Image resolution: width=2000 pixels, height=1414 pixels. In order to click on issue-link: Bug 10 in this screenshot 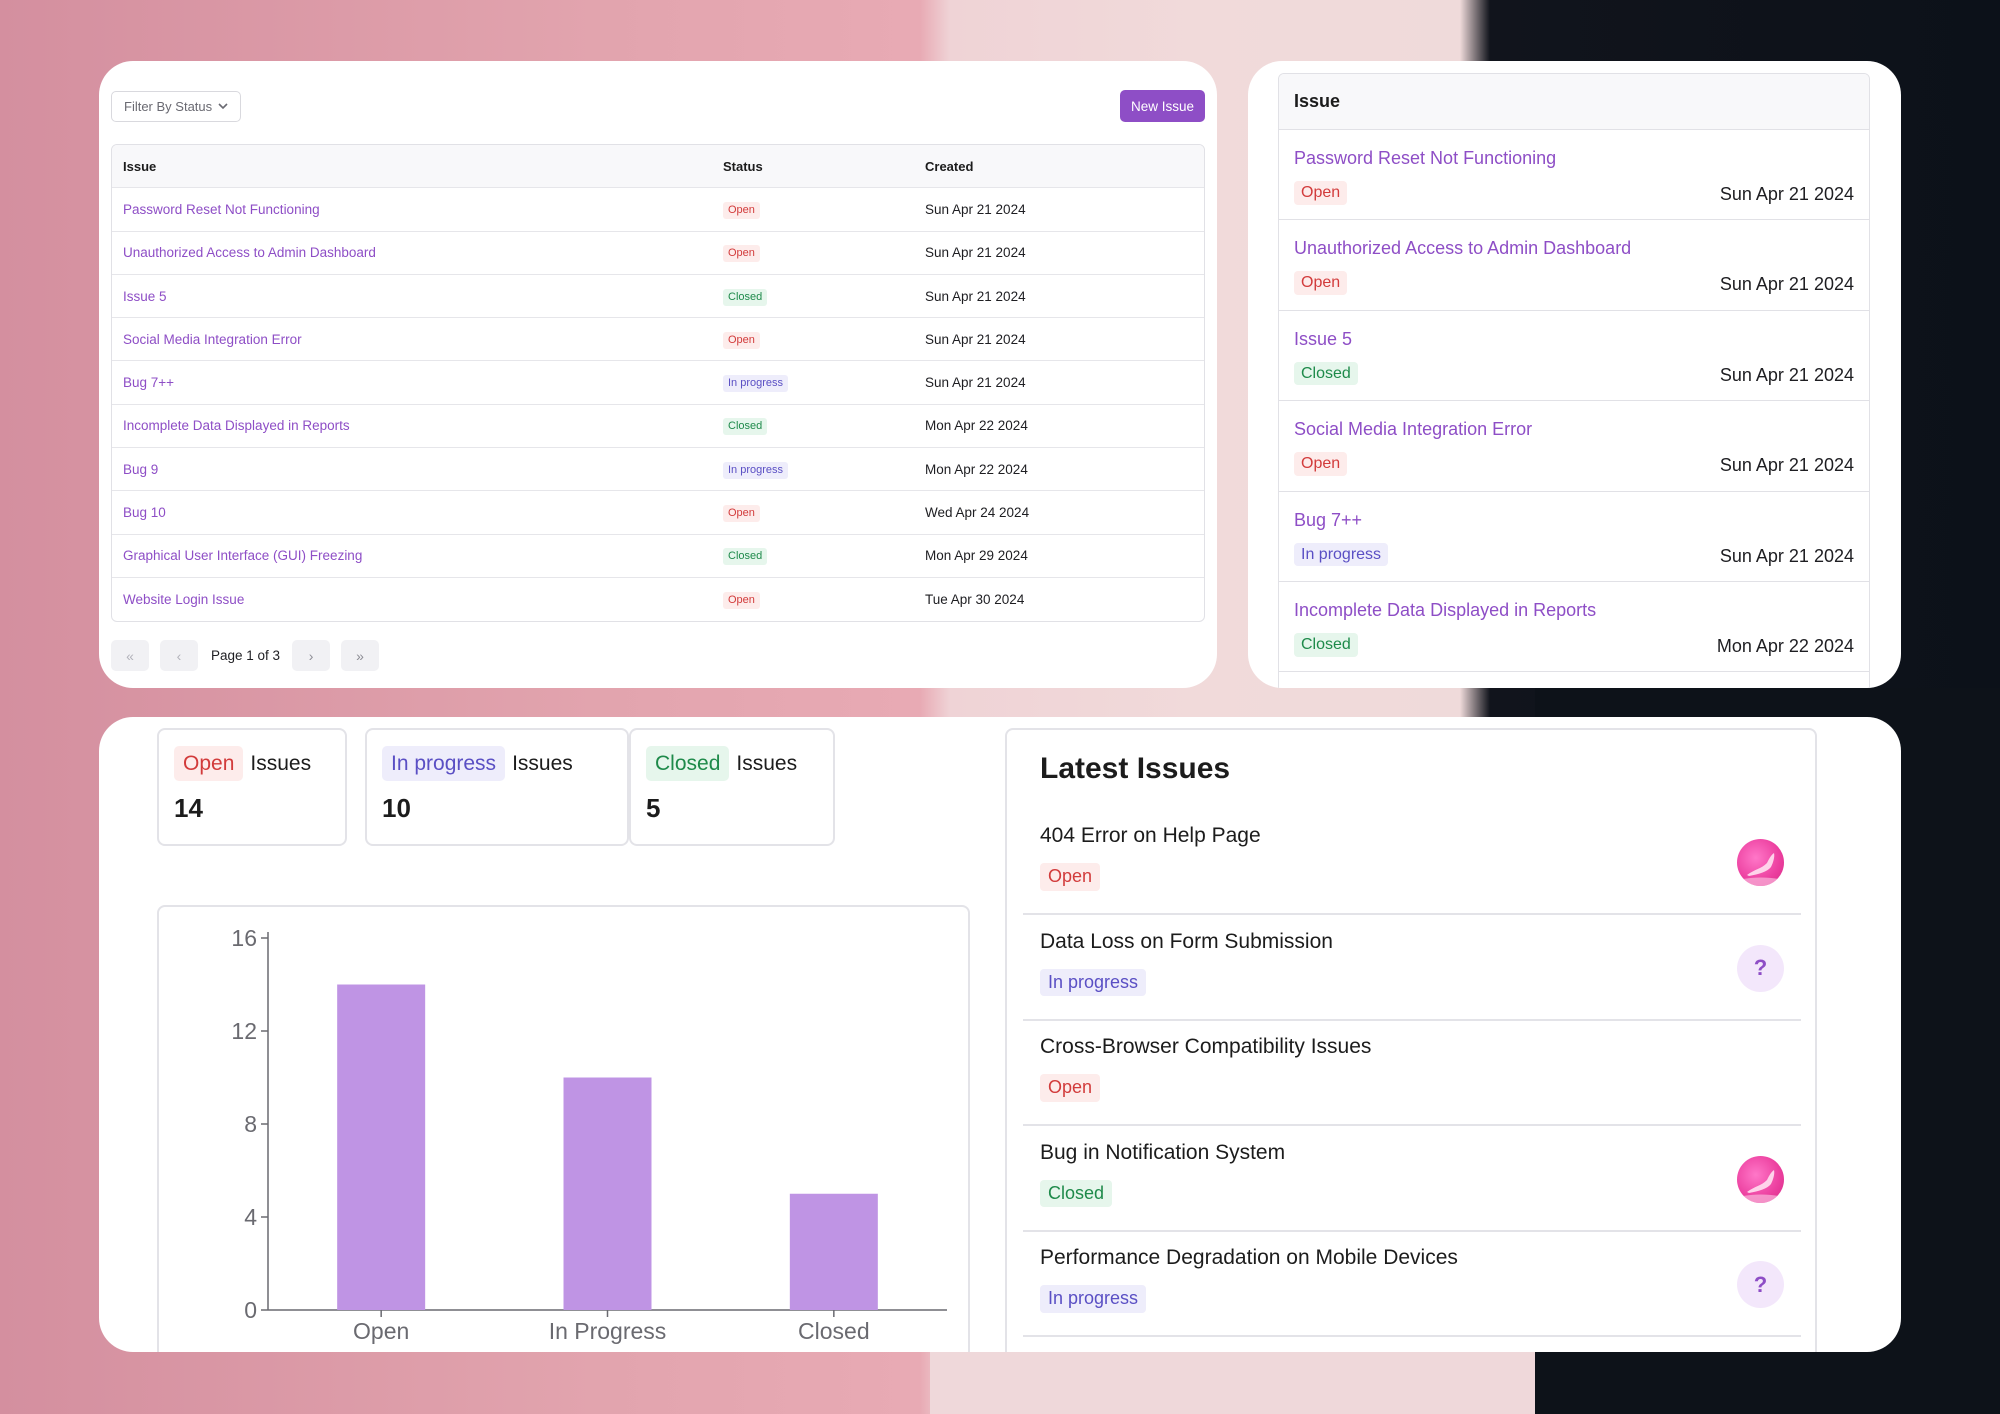, I will do `click(417, 512)`.